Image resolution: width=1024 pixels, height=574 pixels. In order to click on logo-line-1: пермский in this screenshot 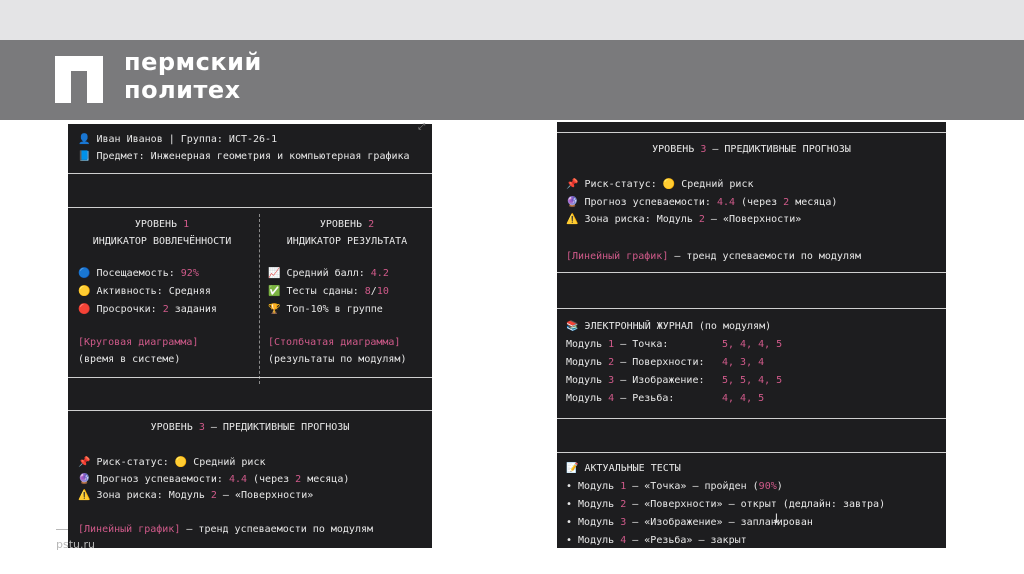, I will do `click(193, 62)`.